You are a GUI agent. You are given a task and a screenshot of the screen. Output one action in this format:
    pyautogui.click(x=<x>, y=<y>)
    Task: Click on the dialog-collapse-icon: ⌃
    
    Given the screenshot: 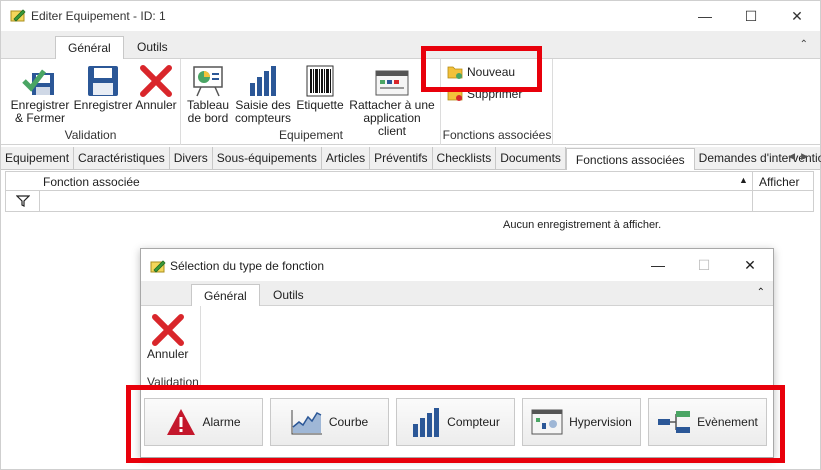 What is the action you would take?
    pyautogui.click(x=761, y=292)
    